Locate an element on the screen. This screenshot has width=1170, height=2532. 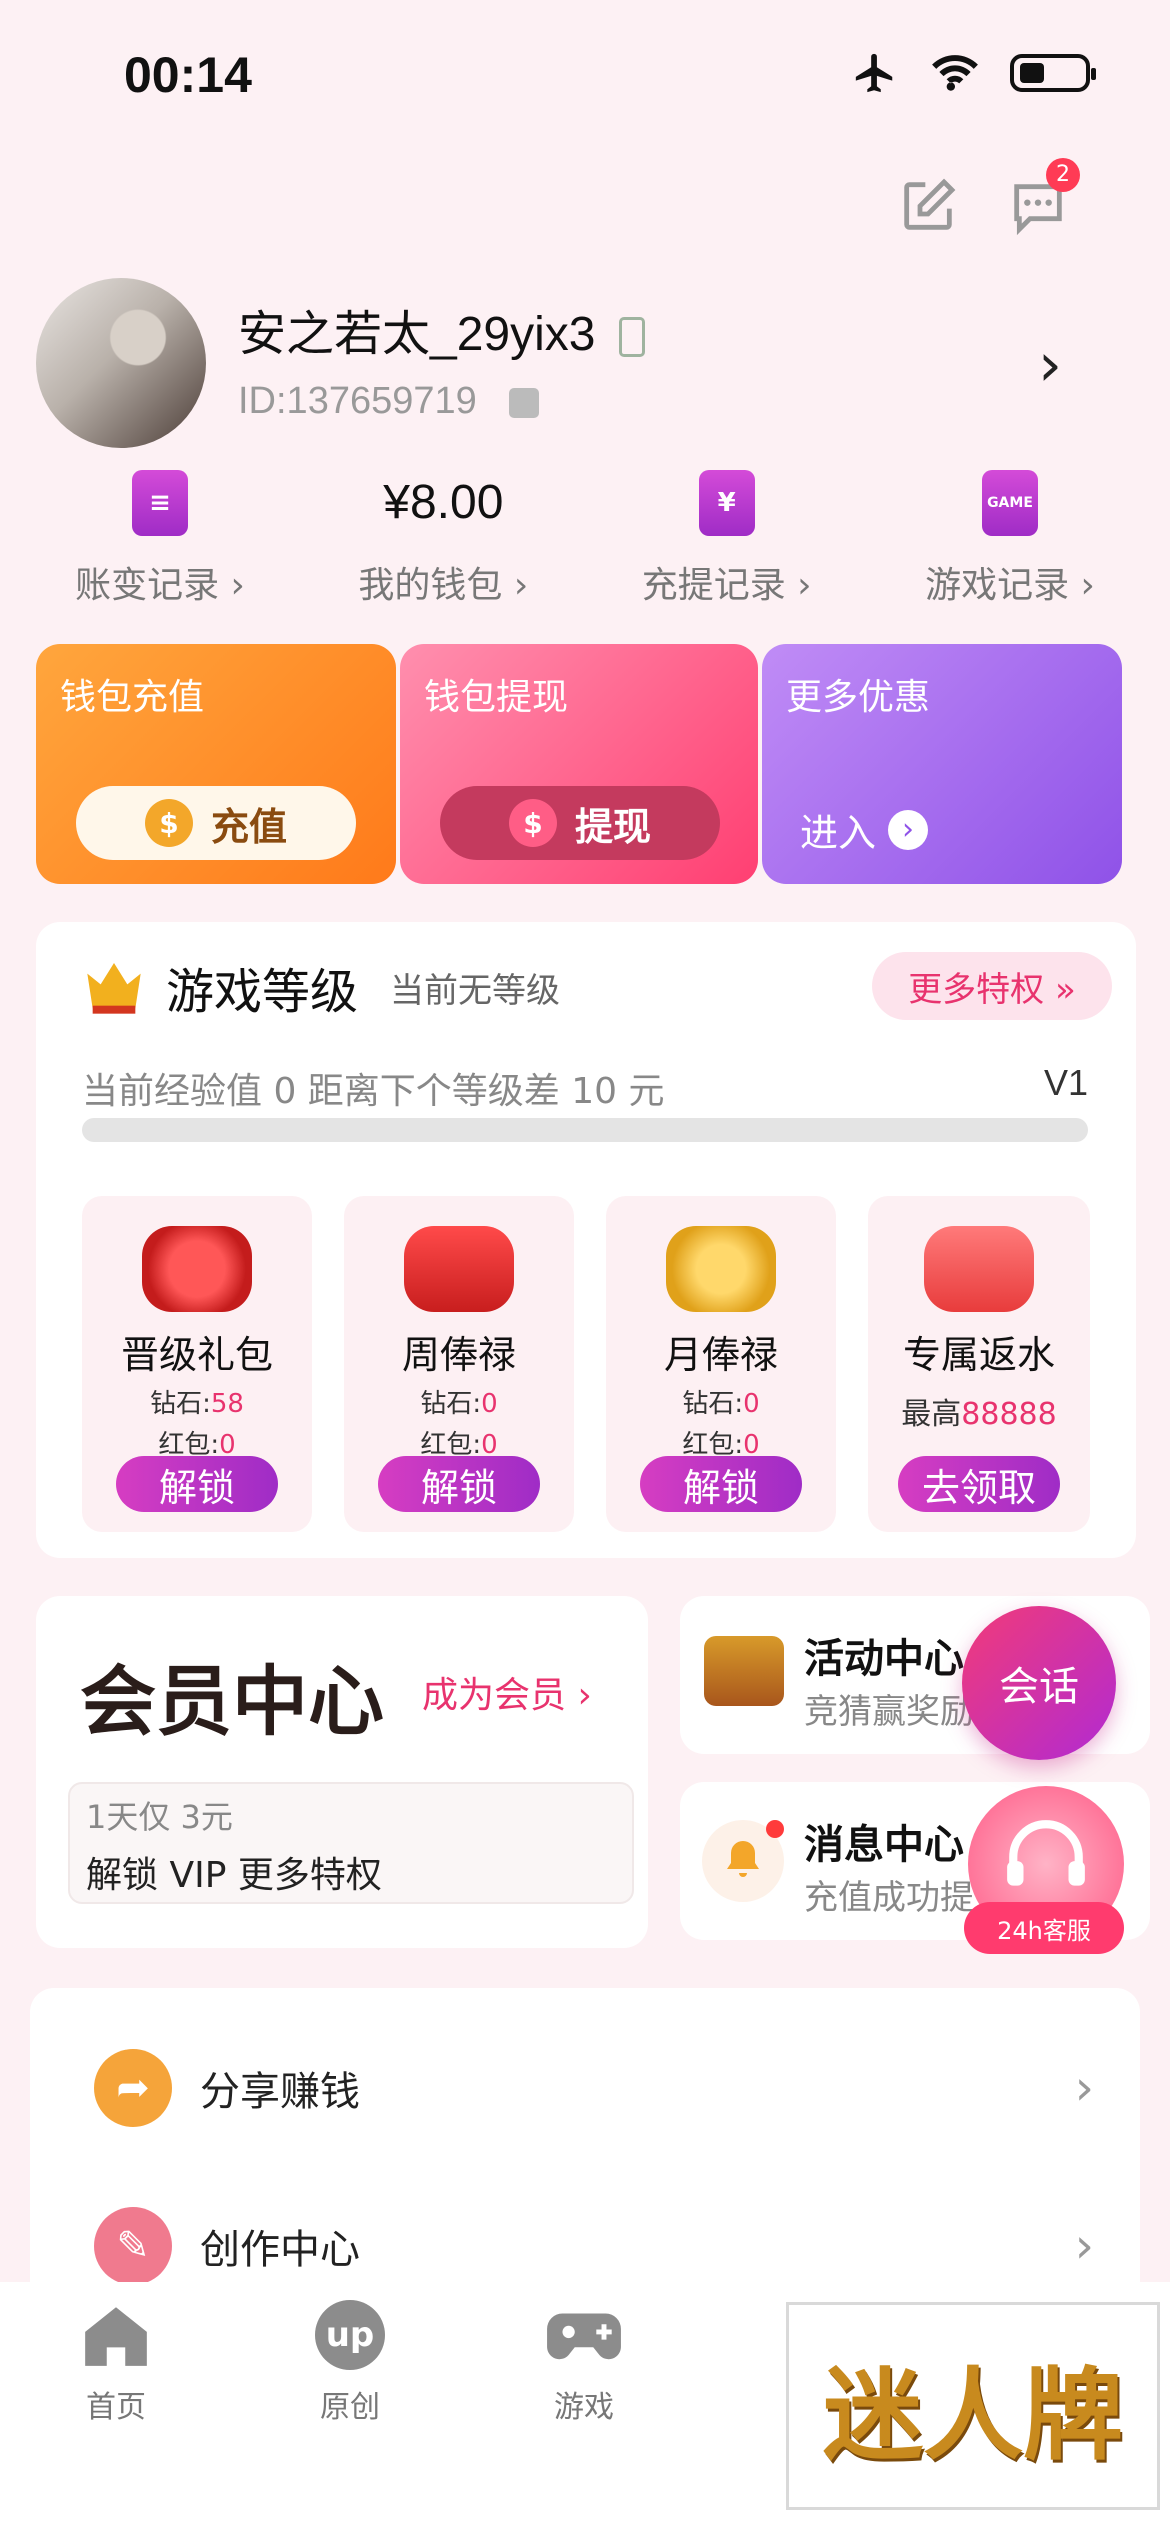
yen-icon: ¥ is located at coordinates (726, 503).